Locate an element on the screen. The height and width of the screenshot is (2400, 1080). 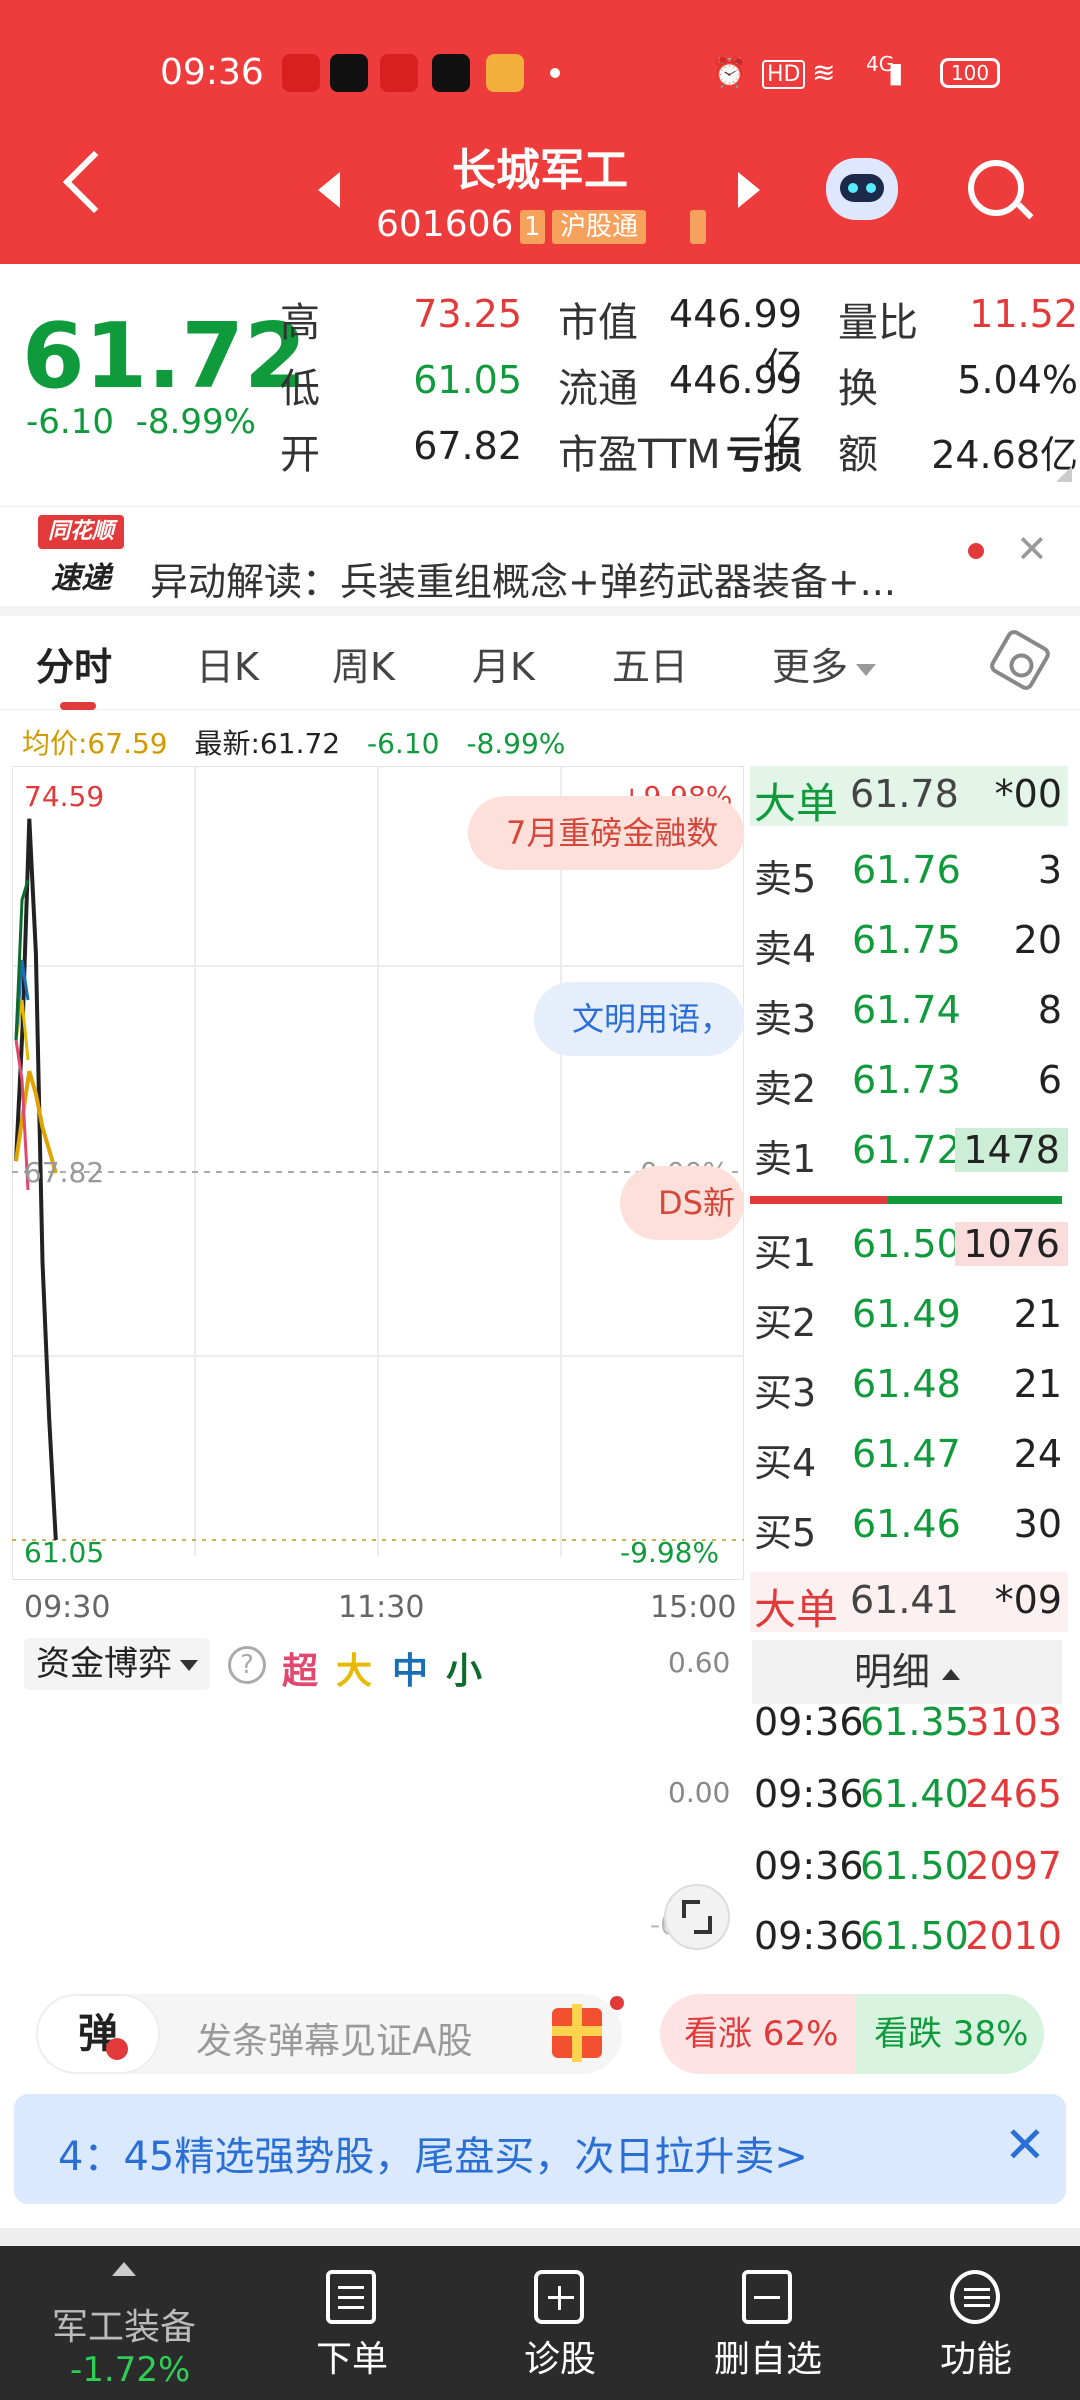
tag-num: 1 is located at coordinates (532, 227).